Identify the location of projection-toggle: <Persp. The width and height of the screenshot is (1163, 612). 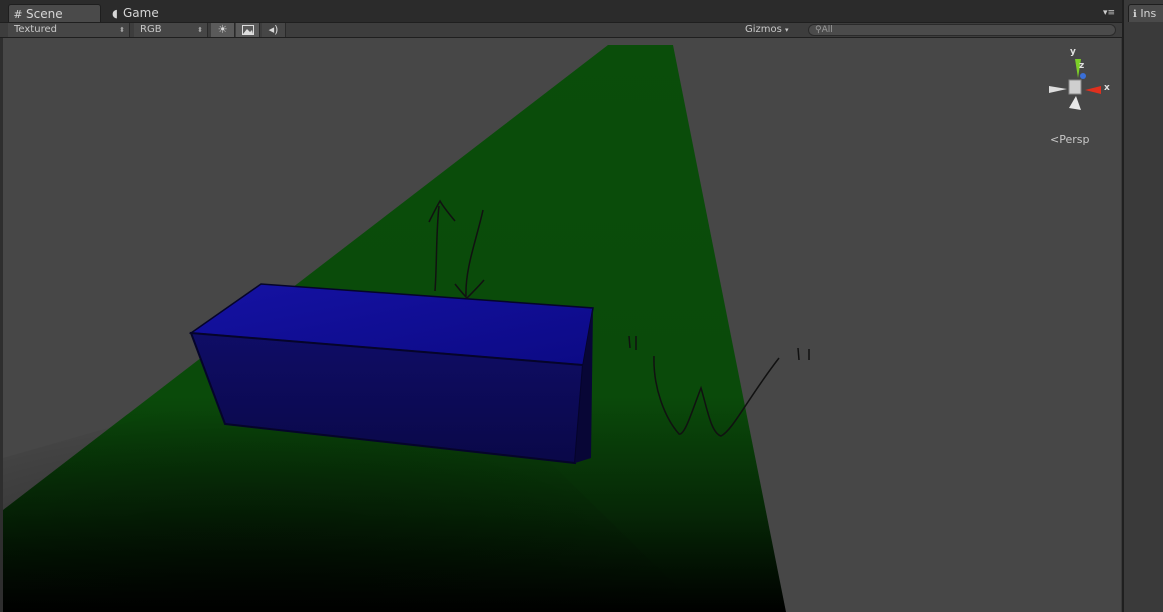
(1069, 139).